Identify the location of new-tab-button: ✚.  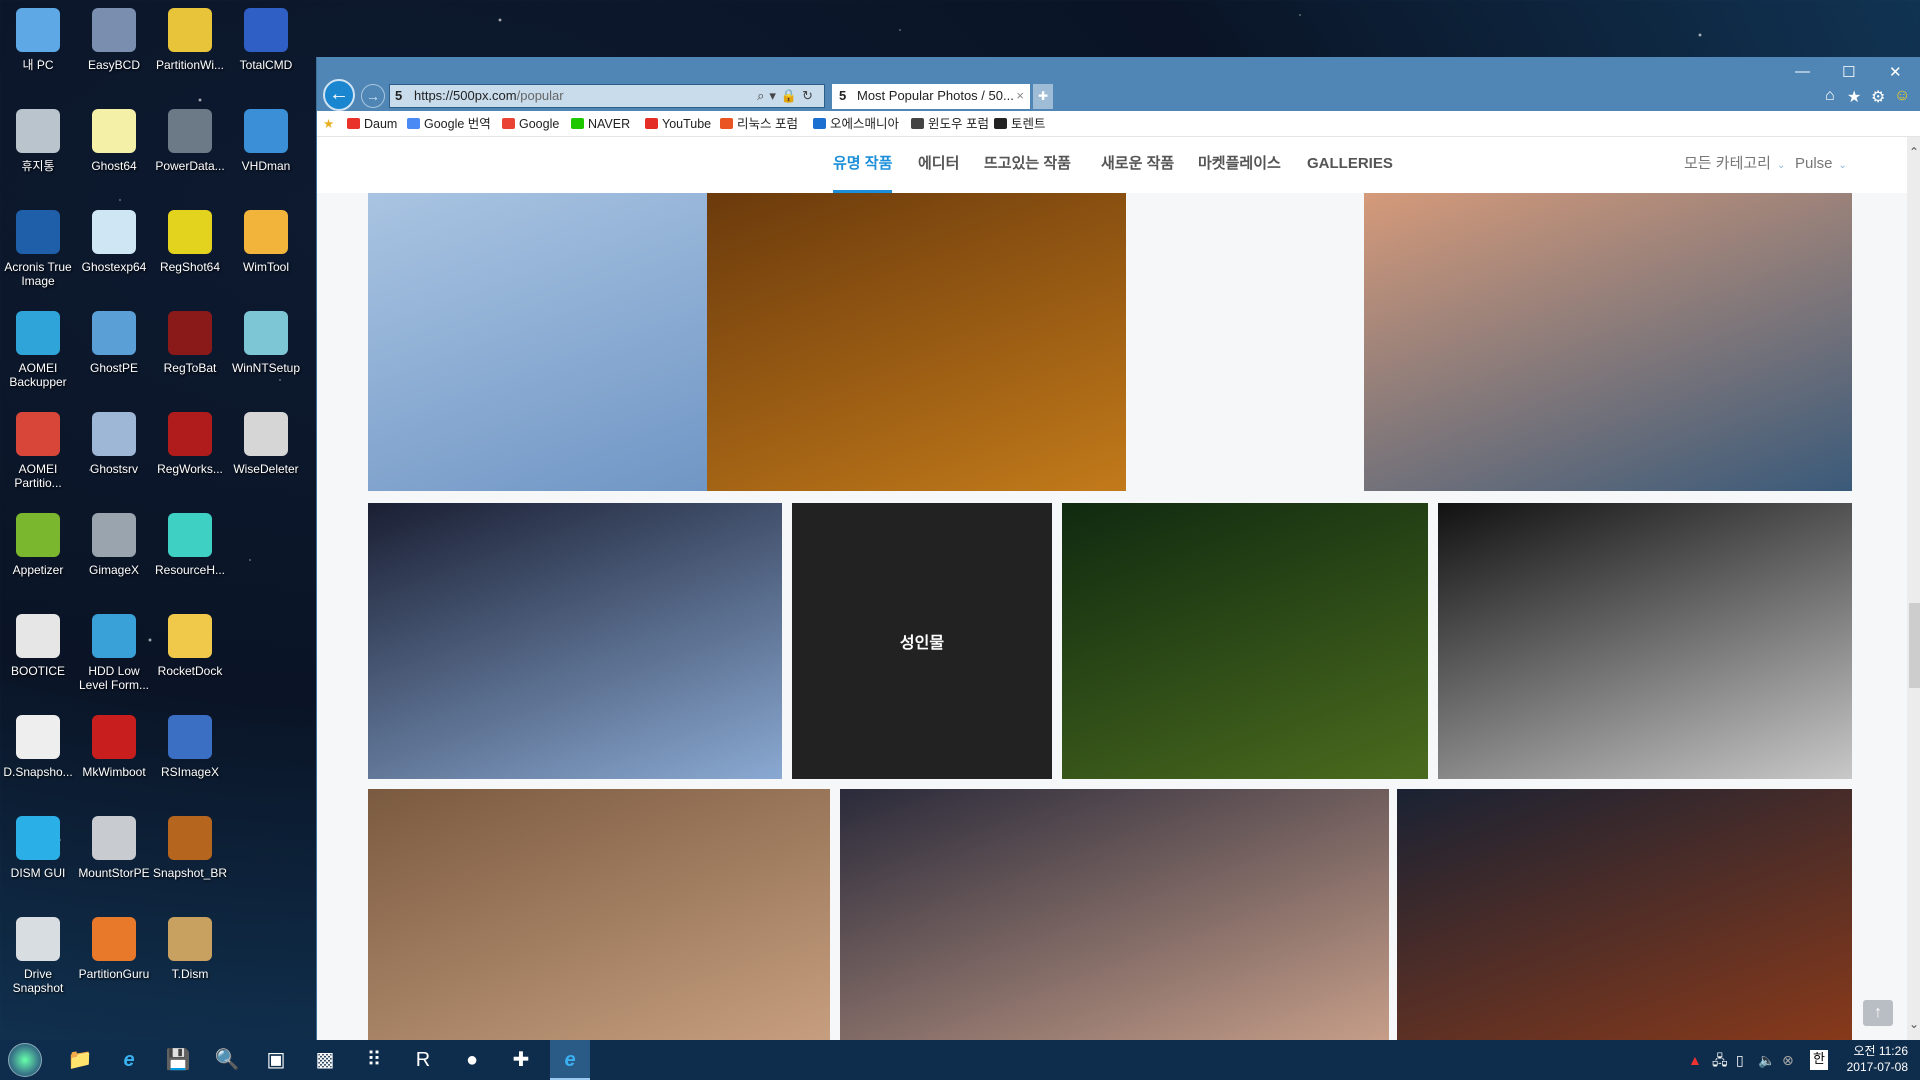
(1043, 96).